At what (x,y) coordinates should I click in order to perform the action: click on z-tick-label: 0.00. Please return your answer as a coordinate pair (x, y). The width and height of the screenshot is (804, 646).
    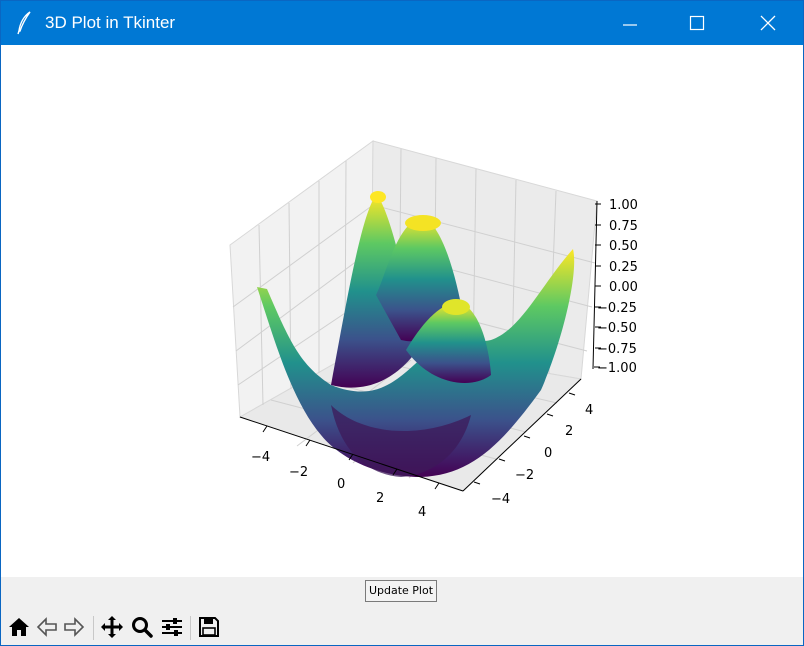
    Looking at the image, I should click on (623, 287).